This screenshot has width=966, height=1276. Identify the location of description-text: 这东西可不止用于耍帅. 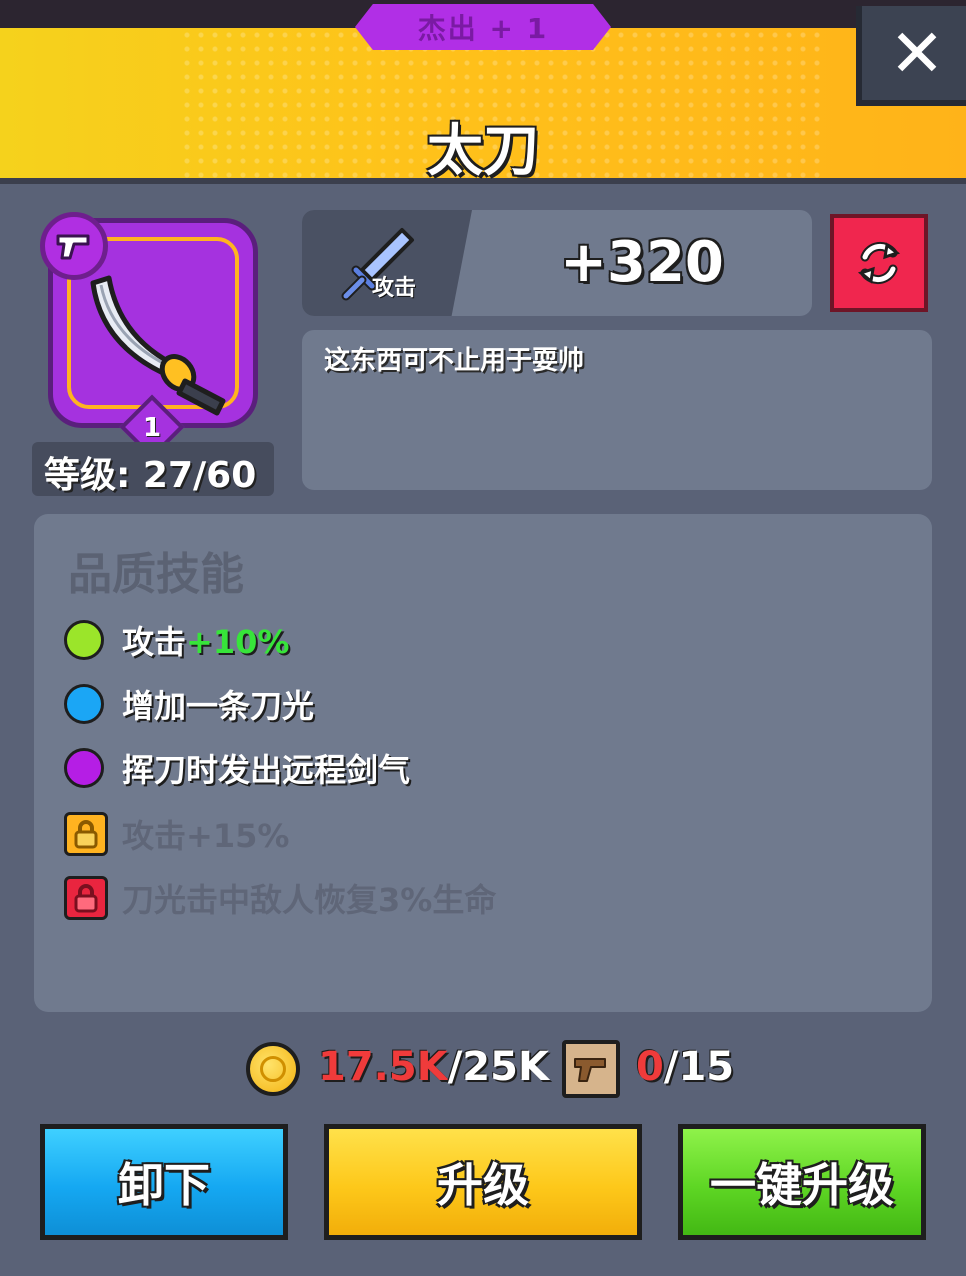
(454, 361).